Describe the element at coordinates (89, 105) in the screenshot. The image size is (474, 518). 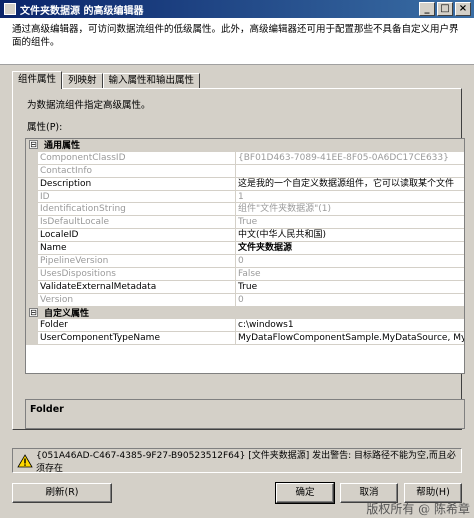
I see `tab-page-description: 为数据流组件指定高级属性。` at that location.